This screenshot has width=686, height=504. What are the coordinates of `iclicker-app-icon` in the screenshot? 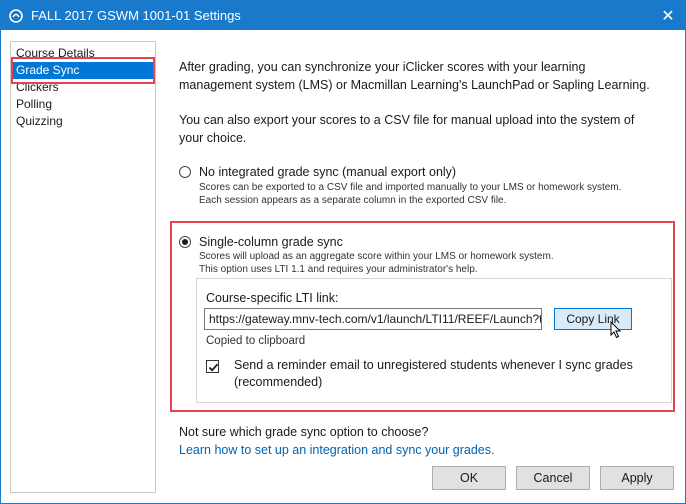 It's located at (16, 15).